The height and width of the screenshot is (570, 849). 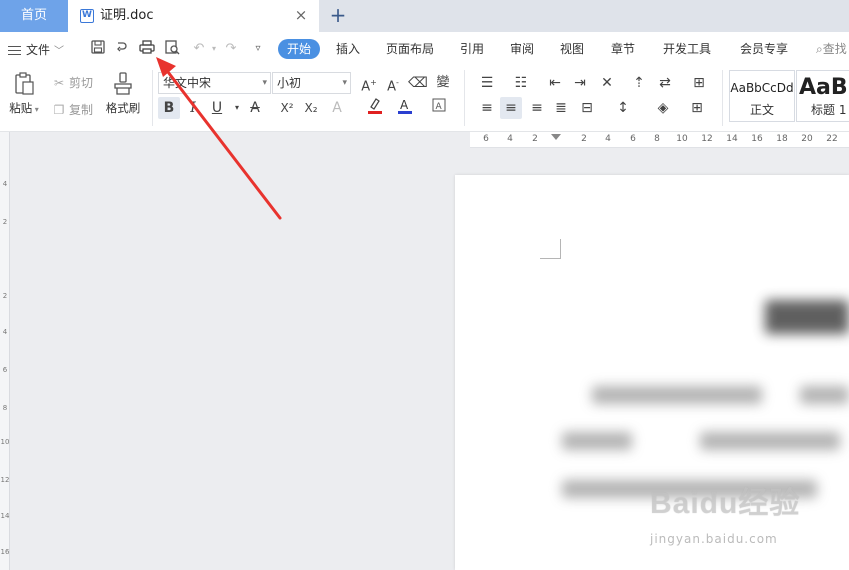 What do you see at coordinates (98, 49) in the screenshot?
I see `save-icon` at bounding box center [98, 49].